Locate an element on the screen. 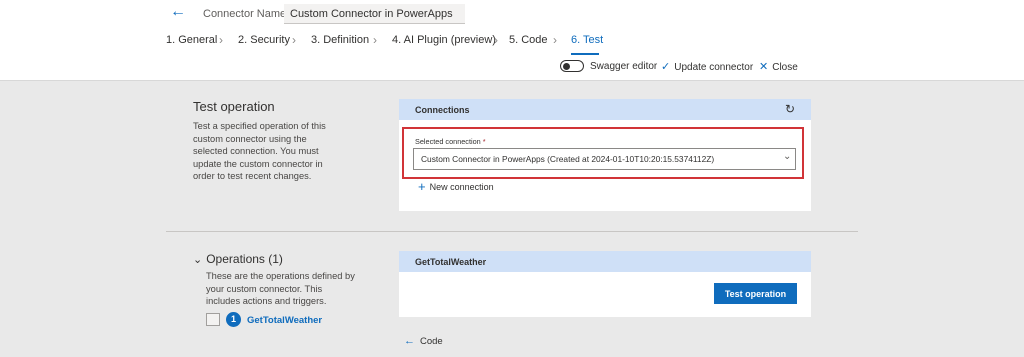 This screenshot has width=1024, height=357. section-title-test-operation: Test operation is located at coordinates (234, 106).